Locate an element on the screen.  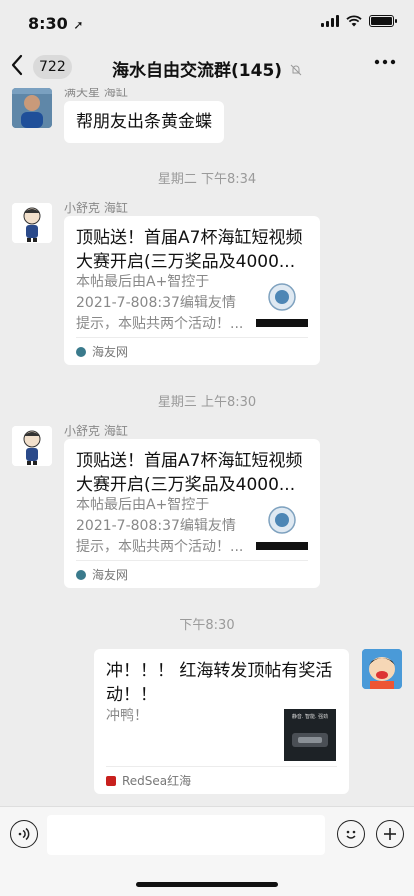
my-avatar is located at coordinates (382, 669).